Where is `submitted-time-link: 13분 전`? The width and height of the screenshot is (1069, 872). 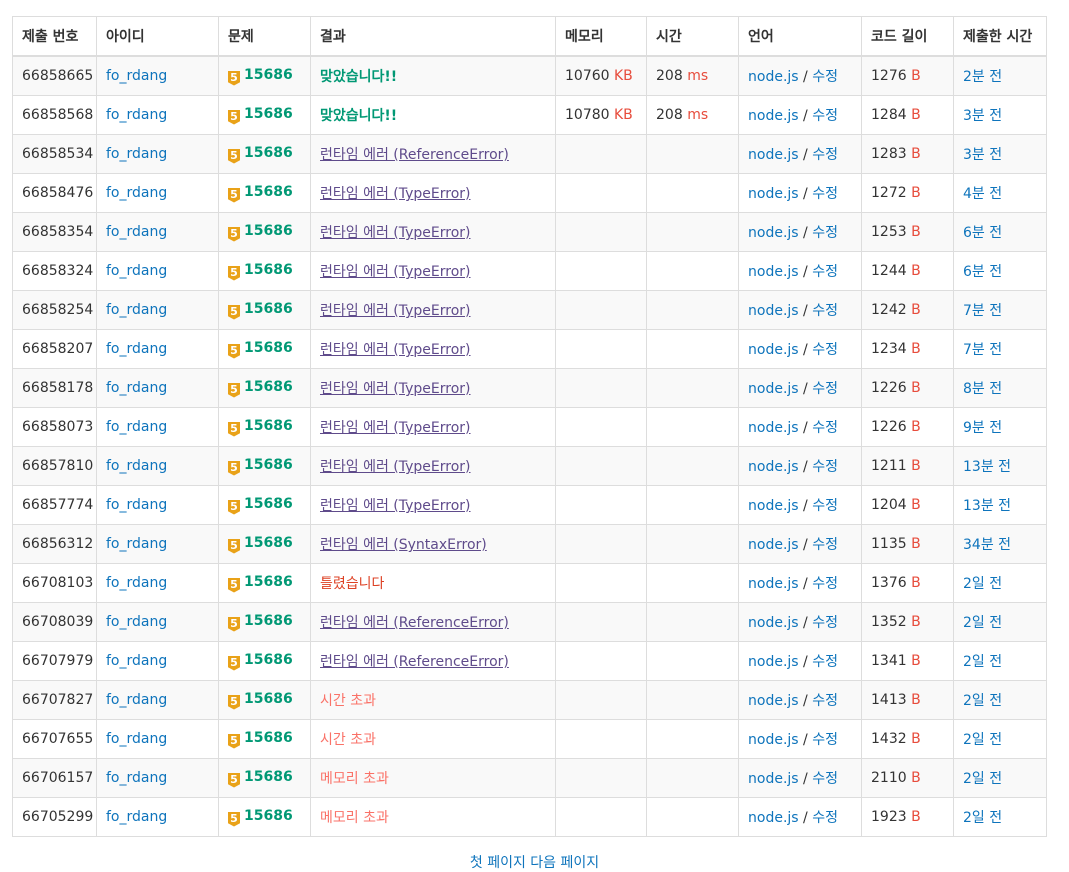 submitted-time-link: 13분 전 is located at coordinates (987, 467).